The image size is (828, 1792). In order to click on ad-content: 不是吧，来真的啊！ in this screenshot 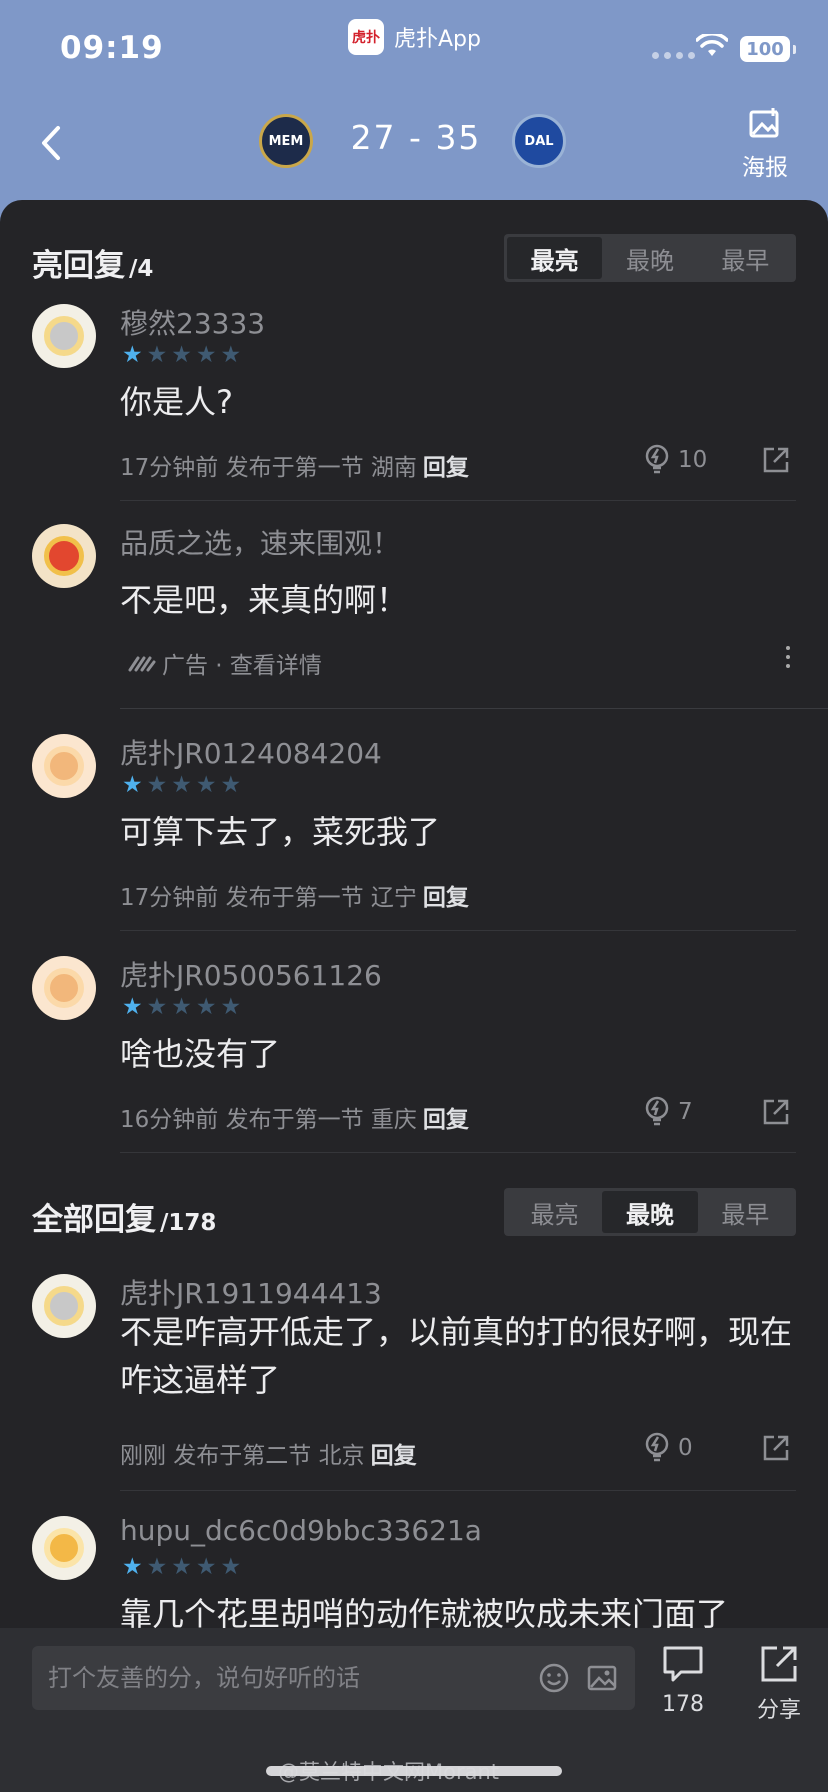, I will do `click(460, 600)`.